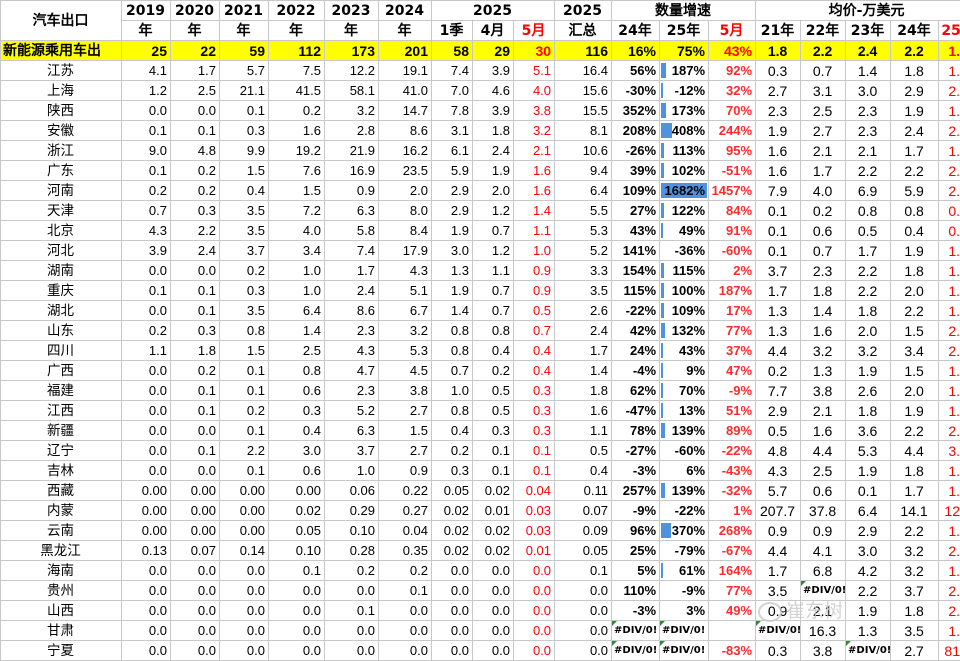 The image size is (960, 661). I want to click on price-cell: 0.9, so click(778, 611).